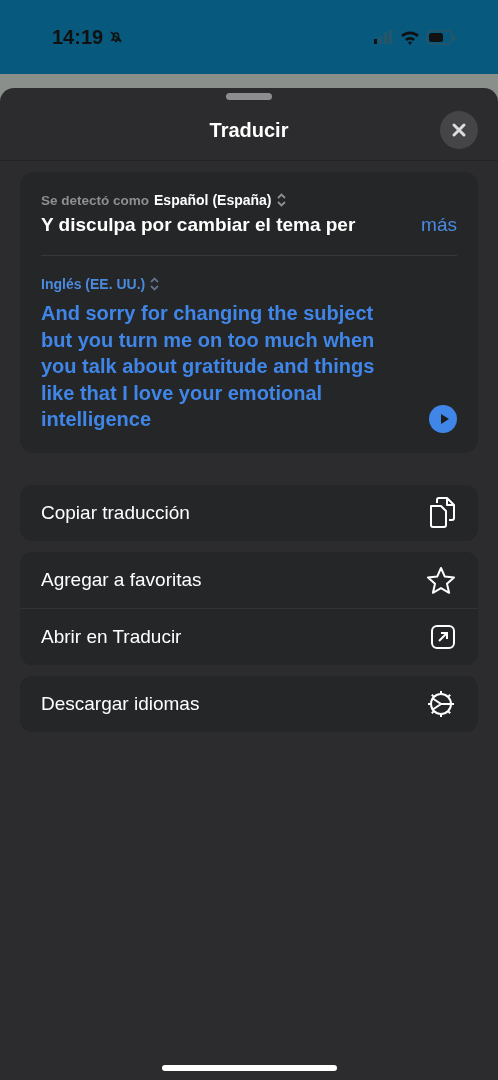  Describe the element at coordinates (441, 579) in the screenshot. I see `star-icon` at that location.